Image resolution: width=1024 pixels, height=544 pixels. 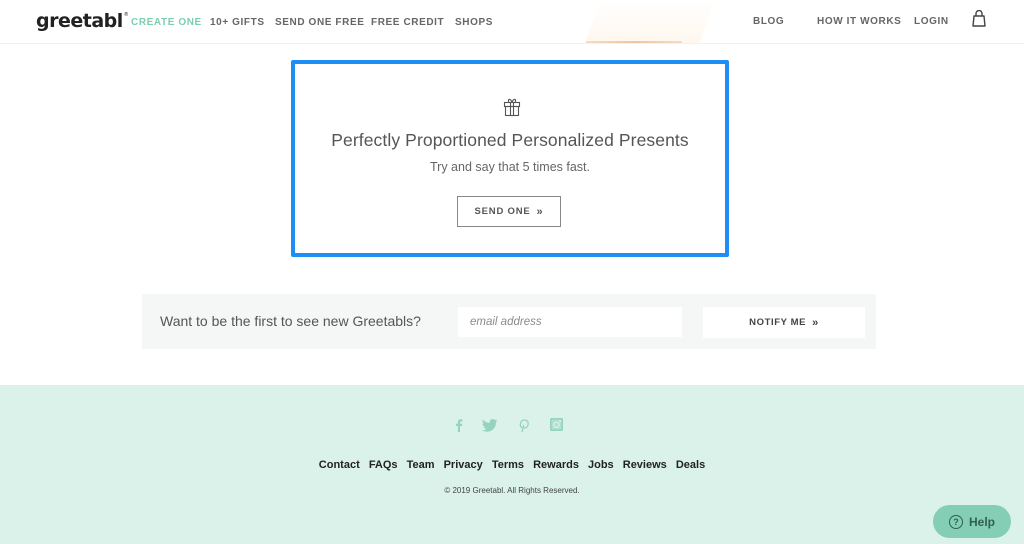 I want to click on nav-shops: SHOPS, so click(x=474, y=22).